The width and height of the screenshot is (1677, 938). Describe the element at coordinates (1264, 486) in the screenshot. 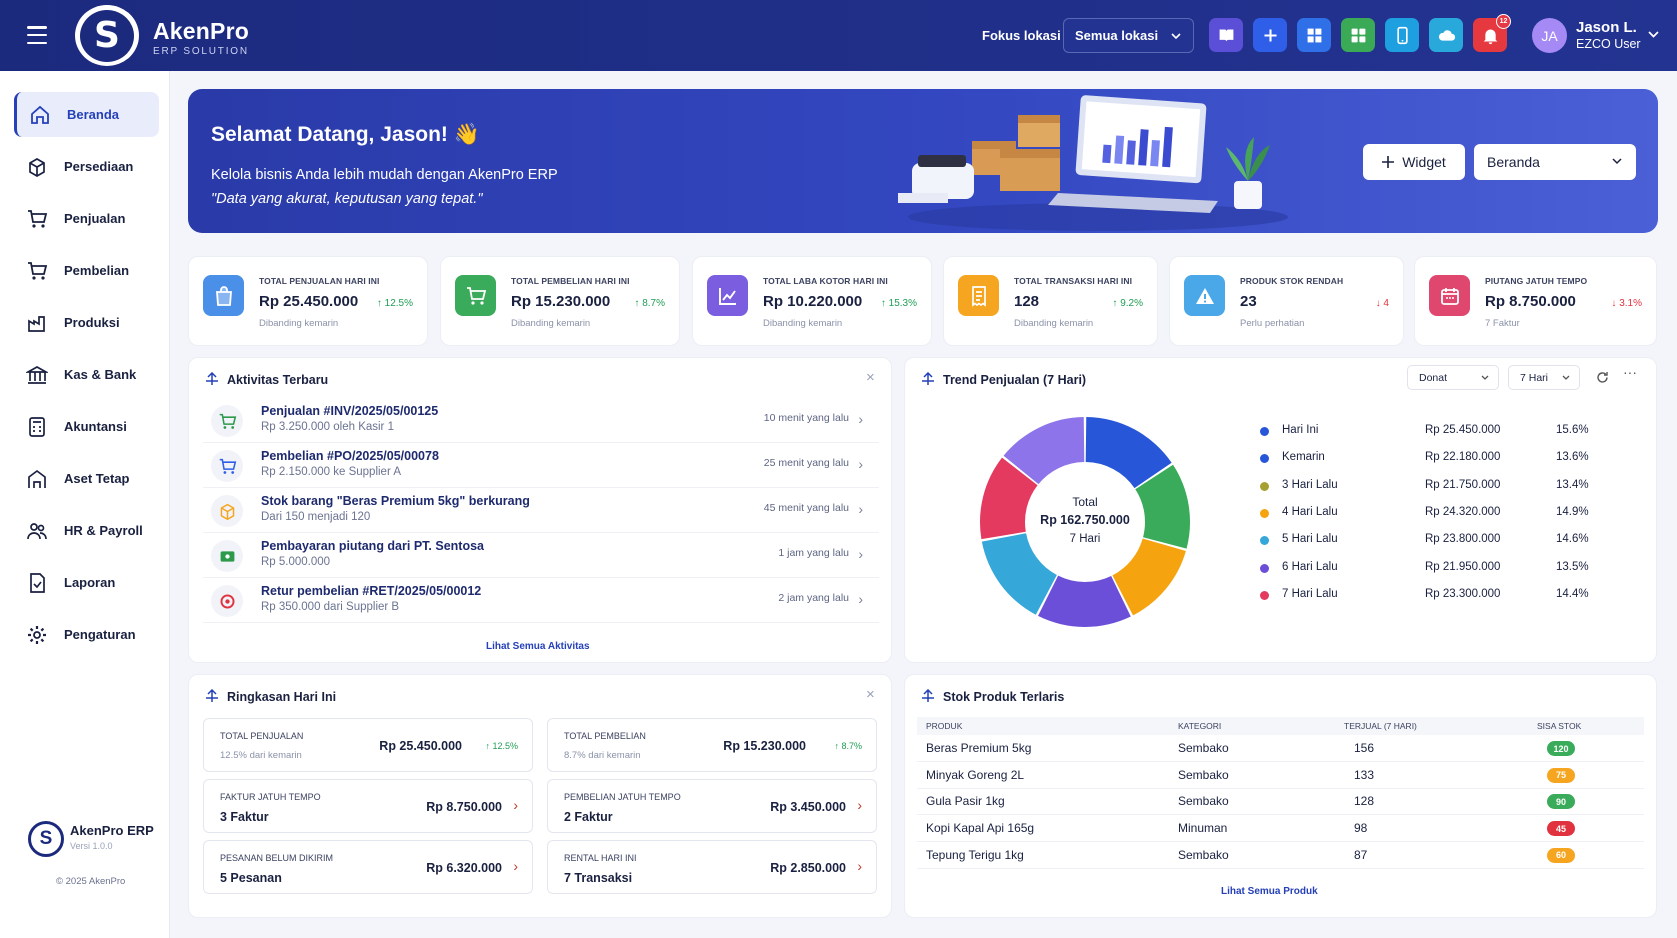

I see `legend-swatch` at that location.